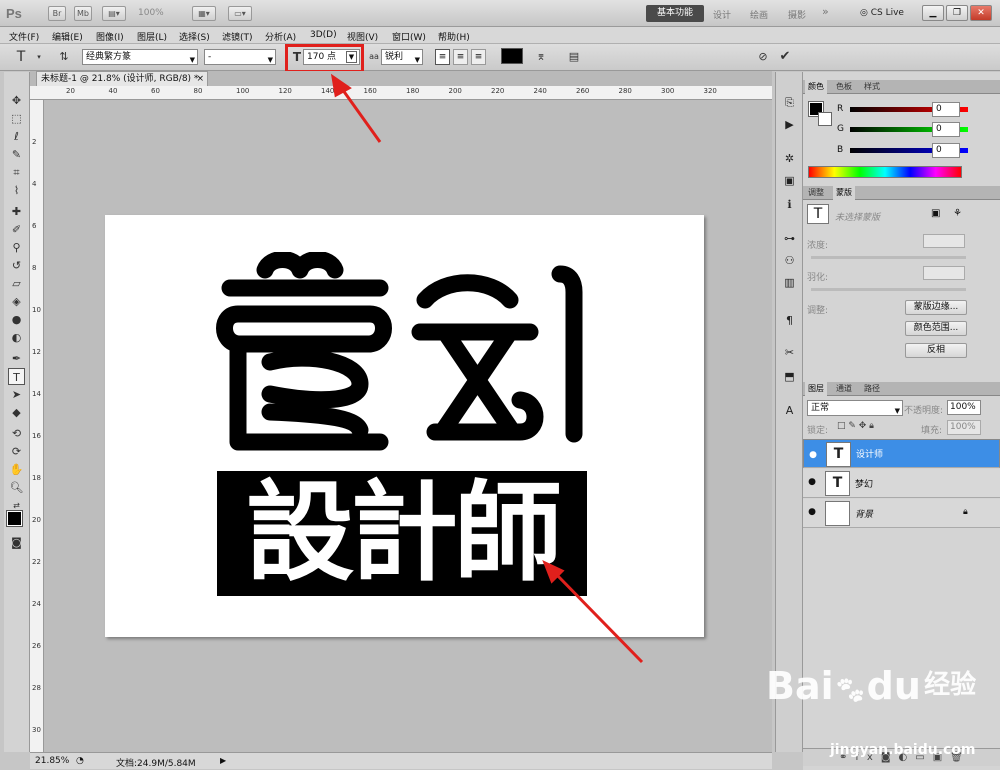 The width and height of the screenshot is (1000, 770). I want to click on opacity-field: 100%, so click(964, 407).